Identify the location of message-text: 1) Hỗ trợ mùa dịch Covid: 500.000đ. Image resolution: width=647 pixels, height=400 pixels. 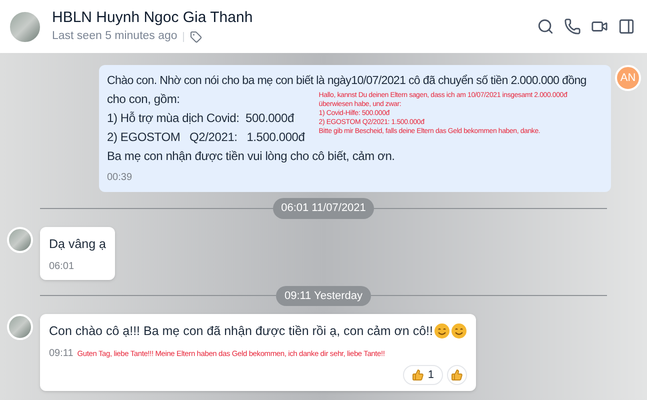
(201, 118).